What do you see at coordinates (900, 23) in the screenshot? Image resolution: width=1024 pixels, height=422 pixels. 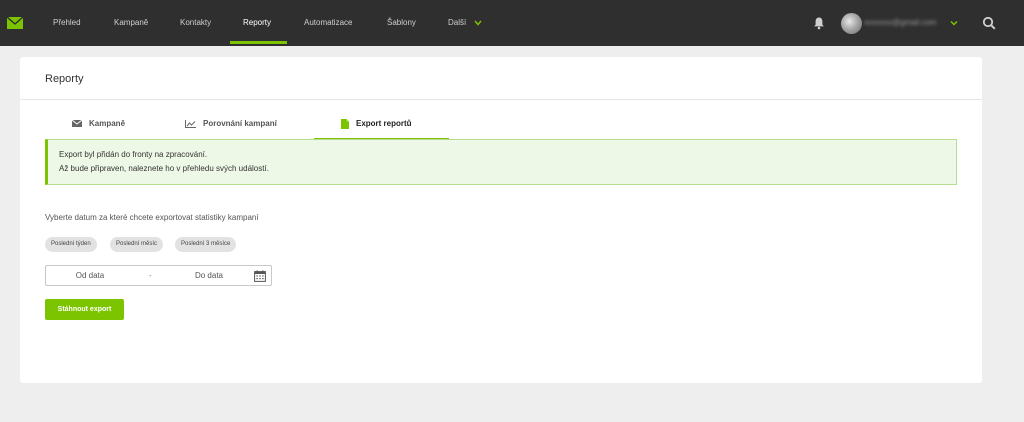 I see `user-email: xxxxxxx@gmail.com` at bounding box center [900, 23].